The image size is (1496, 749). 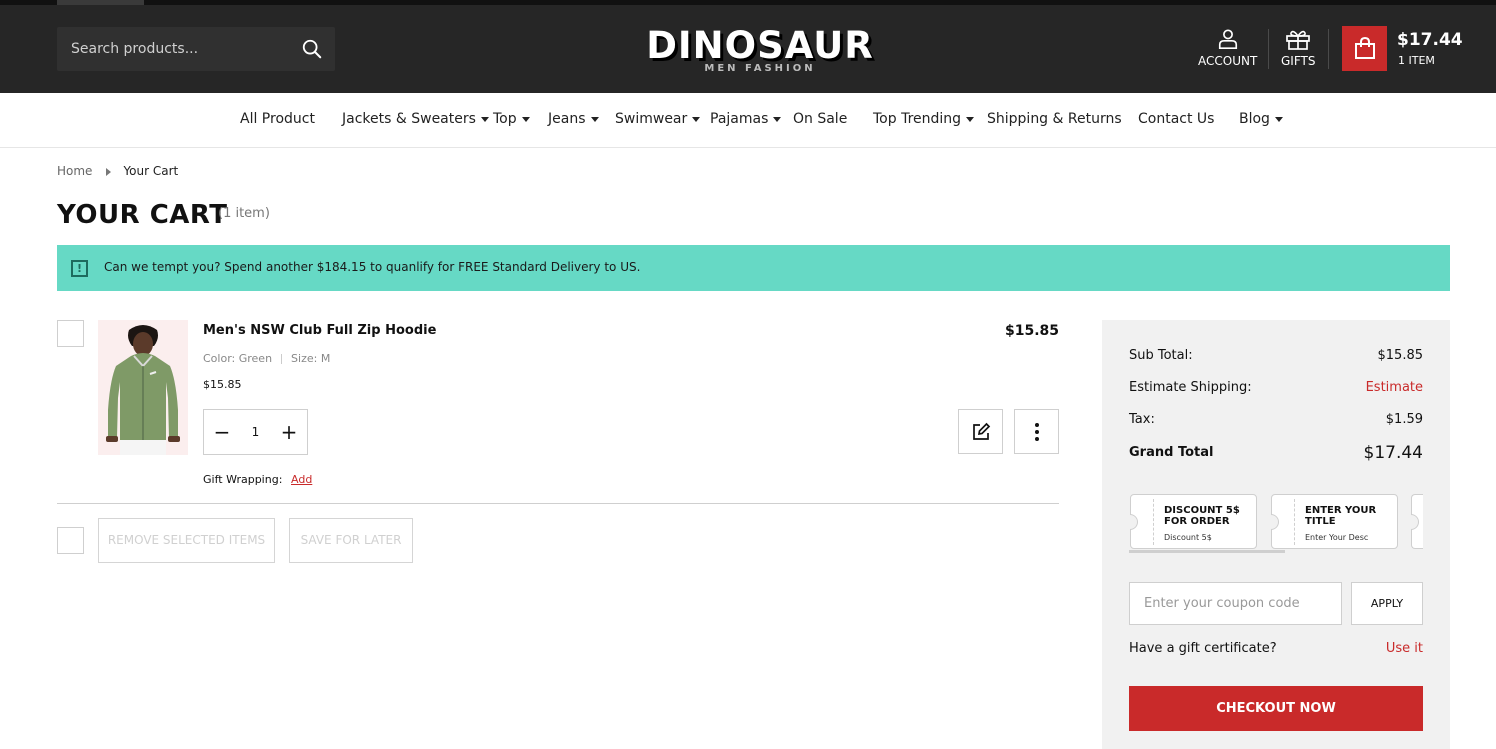 What do you see at coordinates (511, 119) in the screenshot?
I see `nav-item-top: Top` at bounding box center [511, 119].